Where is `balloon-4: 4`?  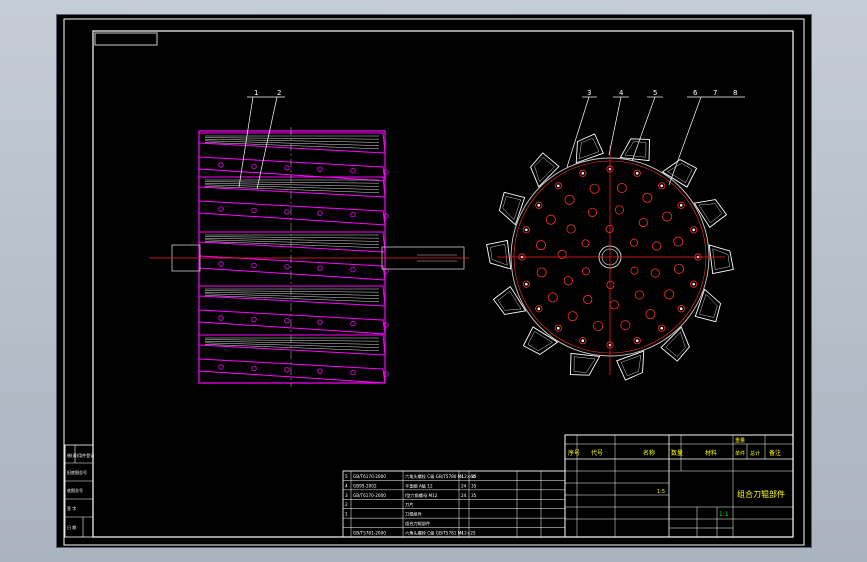
balloon-4: 4 is located at coordinates (621, 93).